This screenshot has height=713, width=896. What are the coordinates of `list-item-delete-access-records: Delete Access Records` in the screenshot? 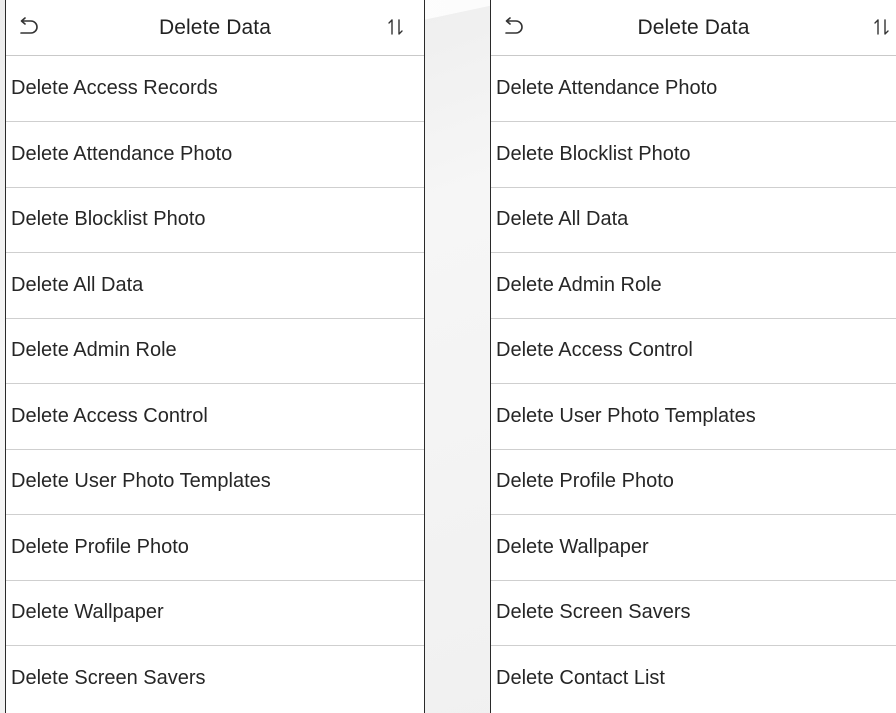 It's located at (215, 89).